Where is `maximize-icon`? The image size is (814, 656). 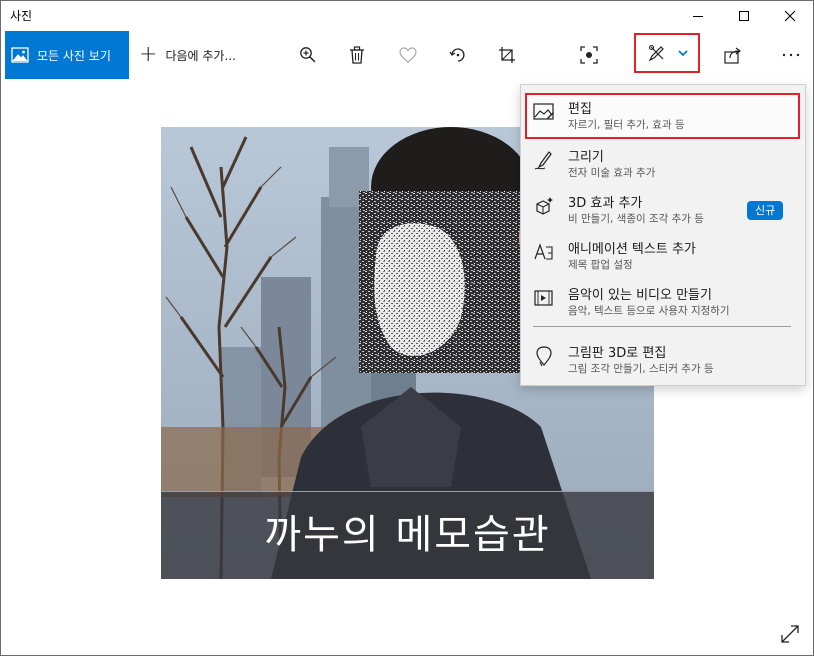
maximize-icon is located at coordinates (744, 16).